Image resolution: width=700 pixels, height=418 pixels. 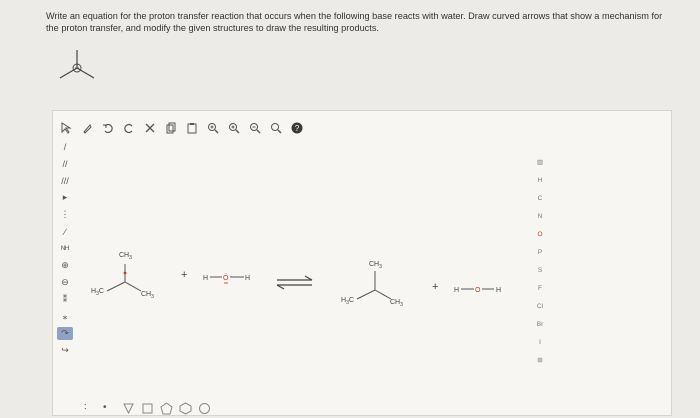 What do you see at coordinates (65, 316) in the screenshot?
I see `radical-tool: ⁎` at bounding box center [65, 316].